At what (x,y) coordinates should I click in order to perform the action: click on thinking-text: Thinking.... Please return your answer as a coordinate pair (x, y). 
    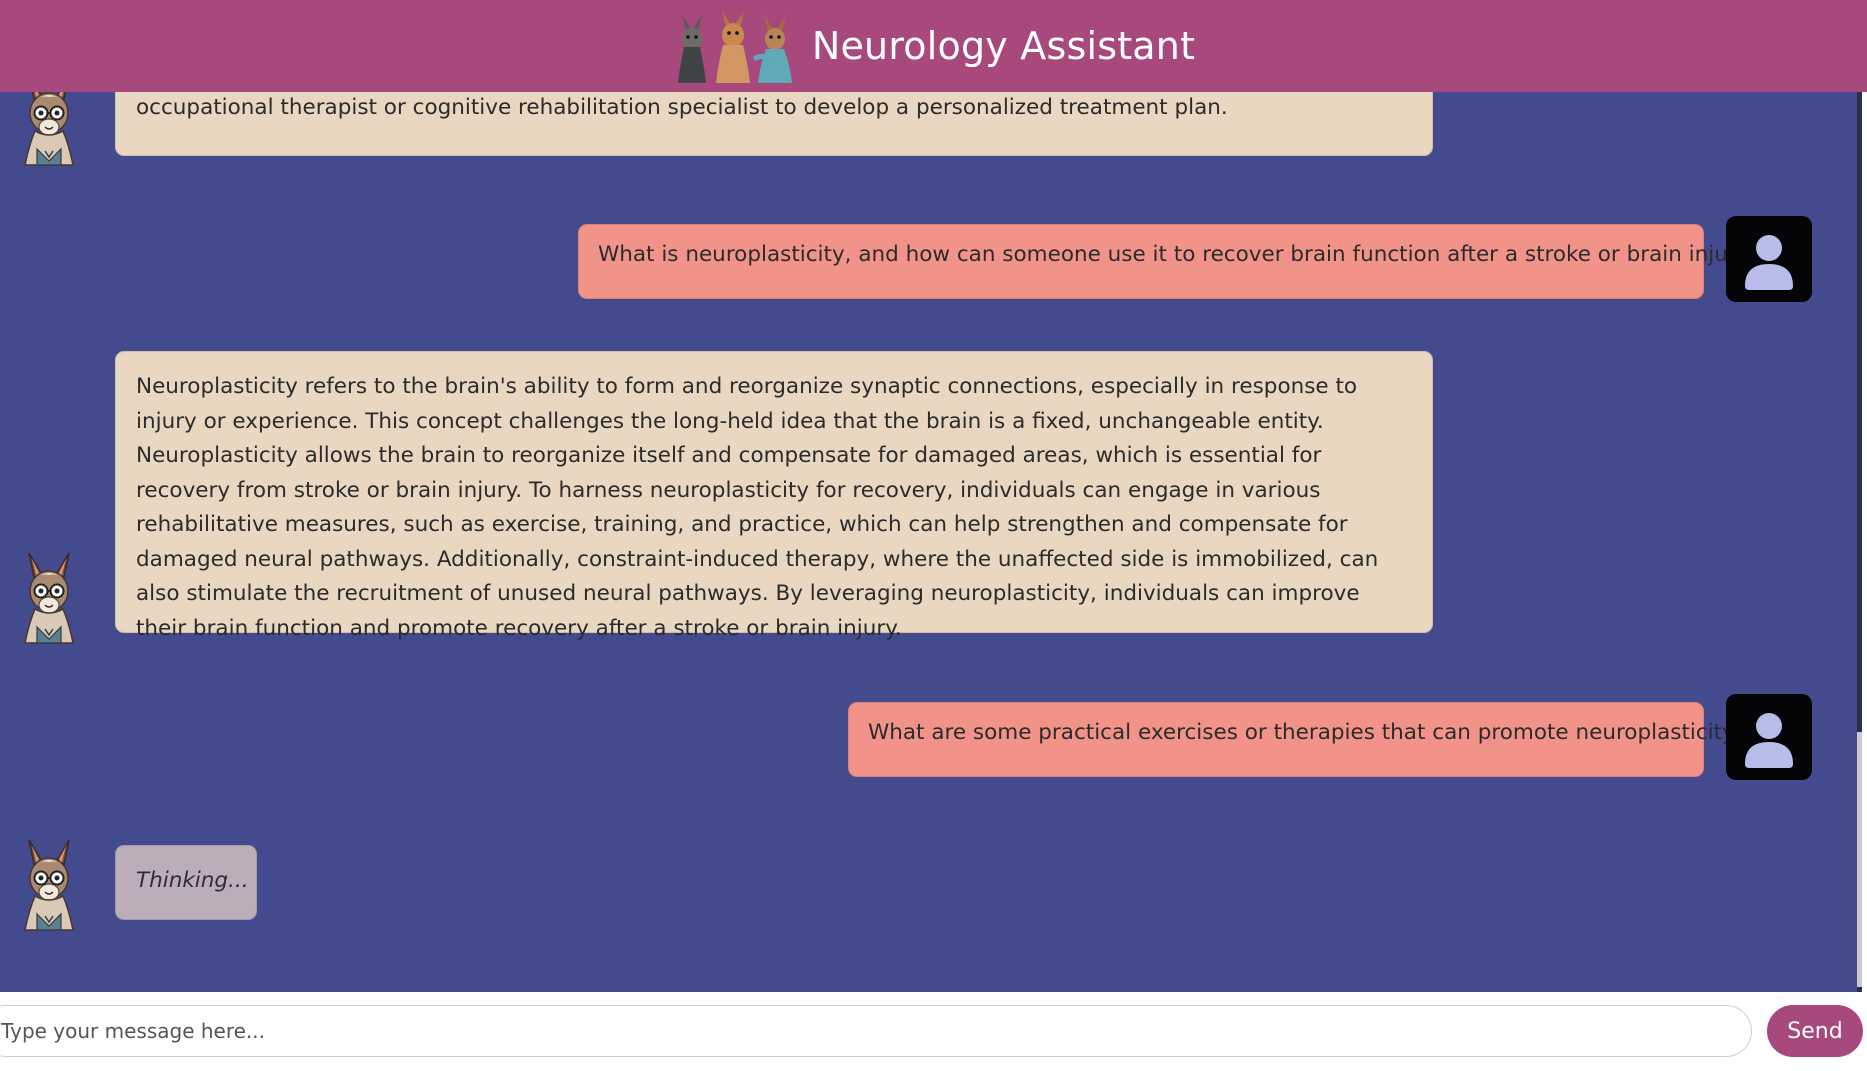
    Looking at the image, I should click on (192, 880).